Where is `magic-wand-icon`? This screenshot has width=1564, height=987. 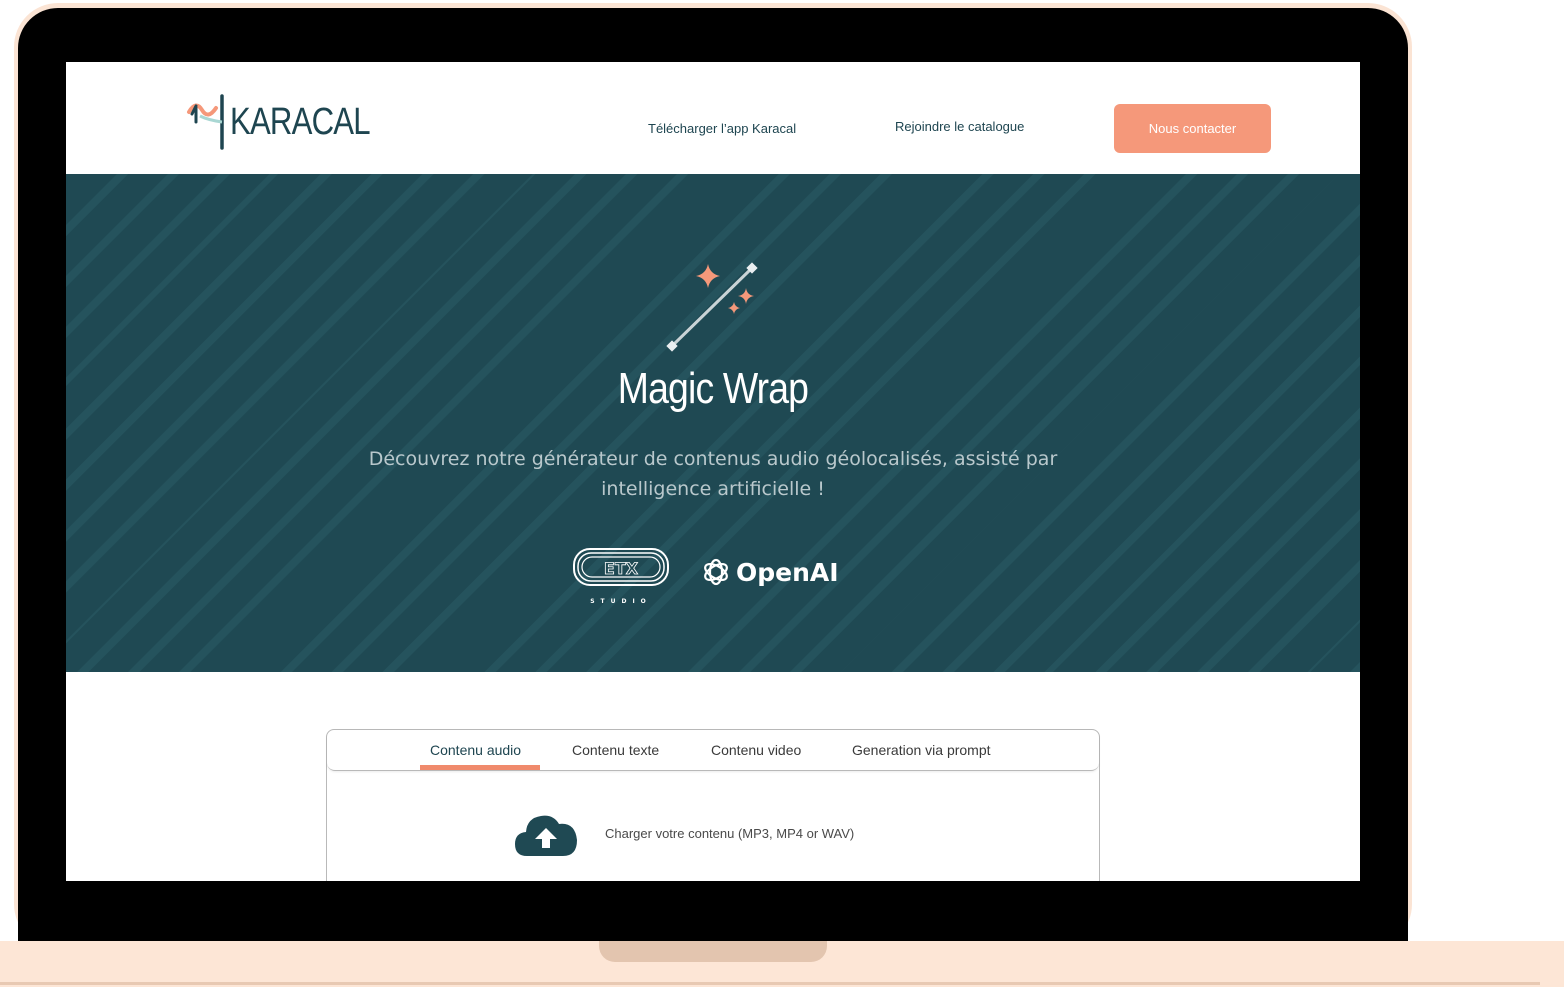 magic-wand-icon is located at coordinates (712, 307).